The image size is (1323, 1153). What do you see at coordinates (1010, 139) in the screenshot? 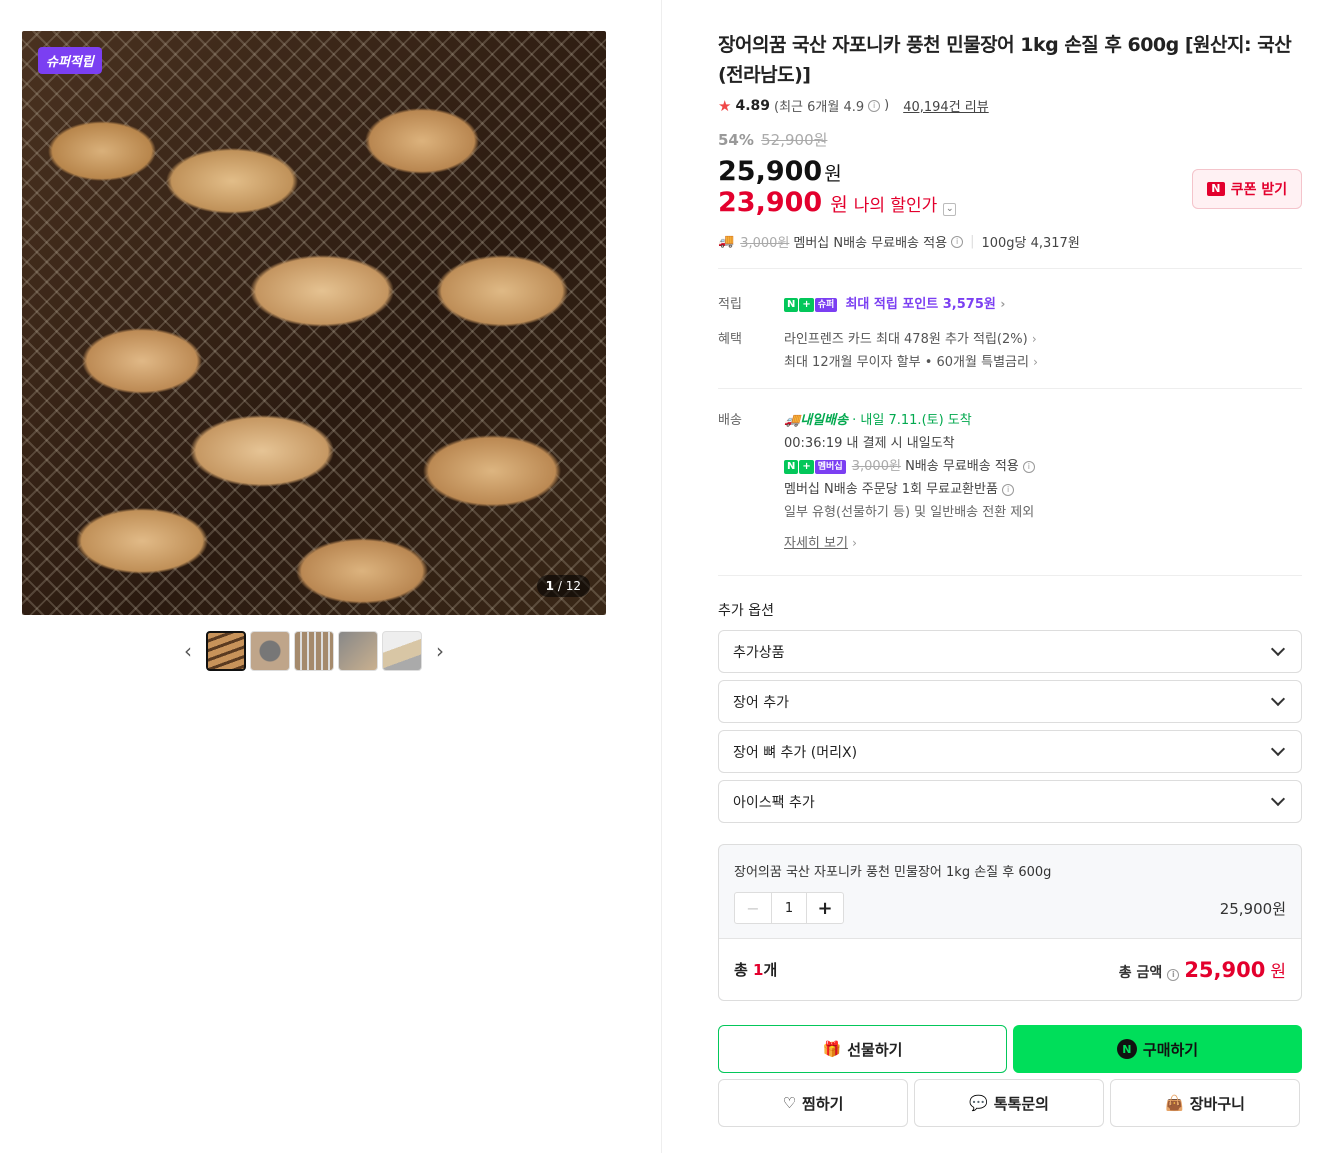
I see `discount-row: 54% 52,900원` at bounding box center [1010, 139].